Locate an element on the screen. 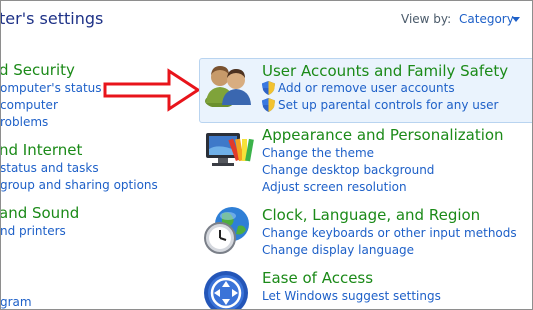 The height and width of the screenshot is (310, 533). link-parental-controls: Set up parental controls for any user is located at coordinates (388, 105).